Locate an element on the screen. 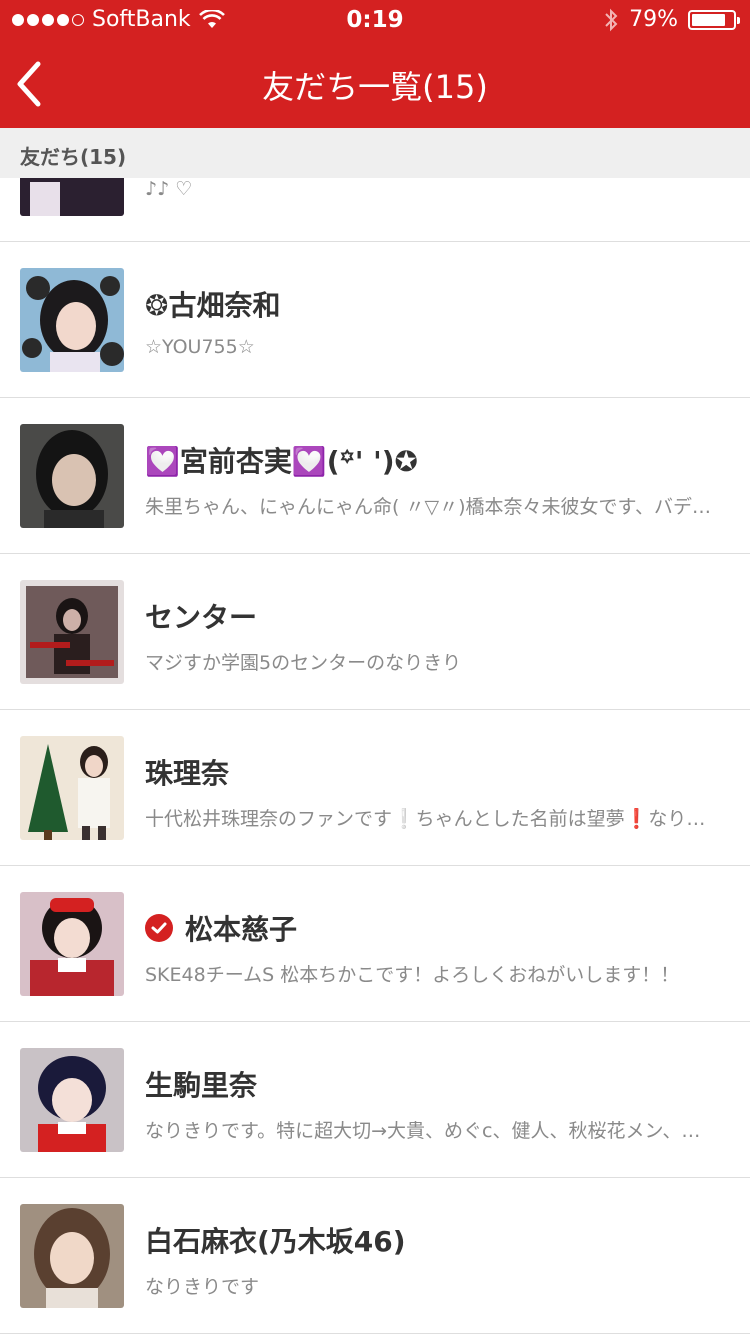 This screenshot has height=1334, width=750. navigation-bar: 友だち一覧(15) is located at coordinates (375, 84).